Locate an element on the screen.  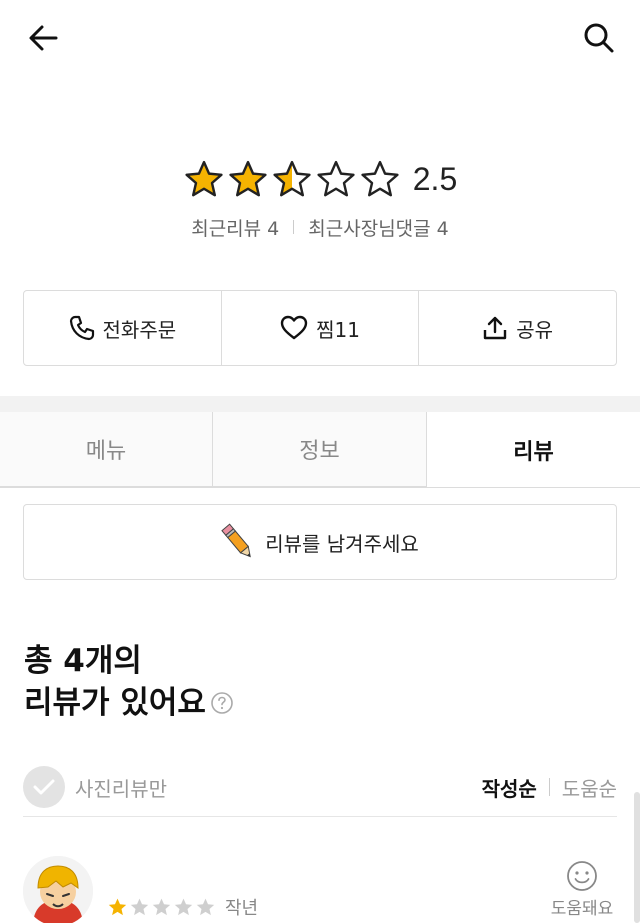
tab-info: 정보 is located at coordinates (320, 449).